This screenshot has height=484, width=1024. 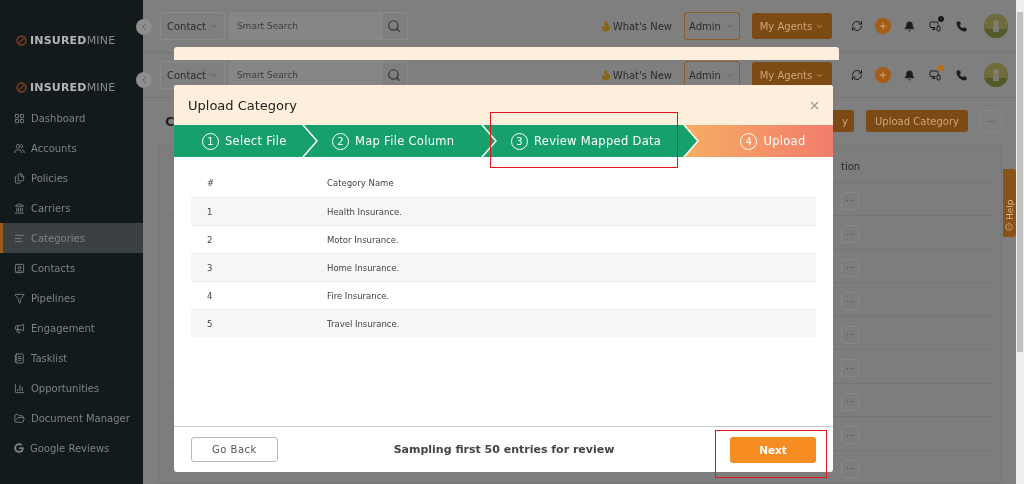 What do you see at coordinates (19, 238) in the screenshot?
I see `list-icon` at bounding box center [19, 238].